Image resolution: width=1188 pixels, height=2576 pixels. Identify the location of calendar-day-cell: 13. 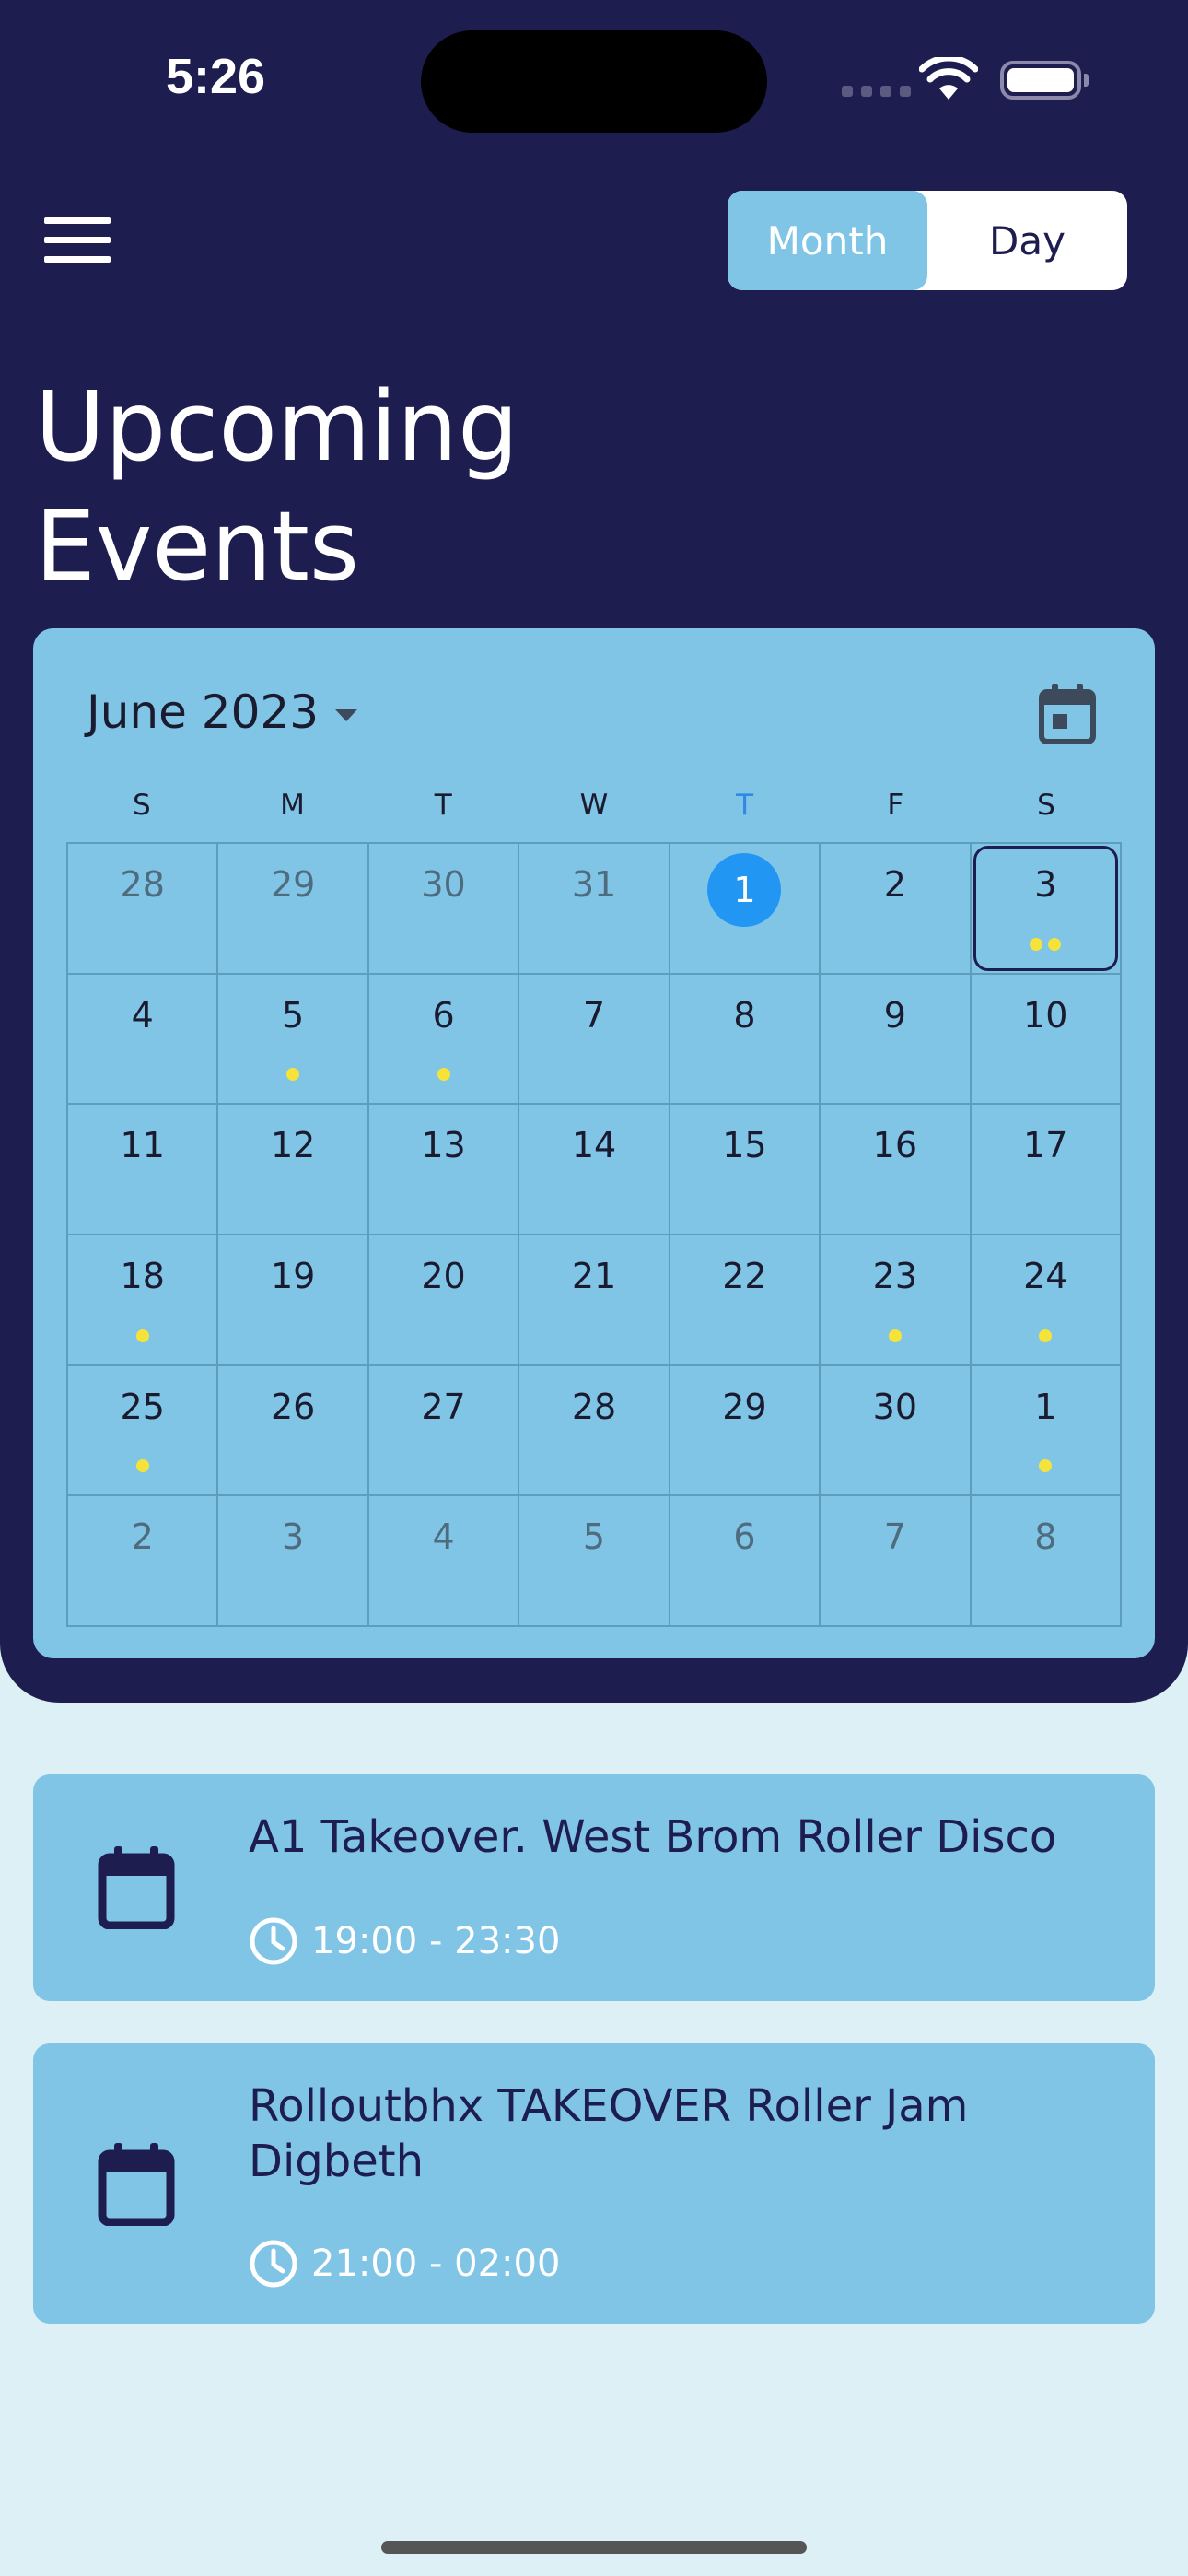
(444, 1170).